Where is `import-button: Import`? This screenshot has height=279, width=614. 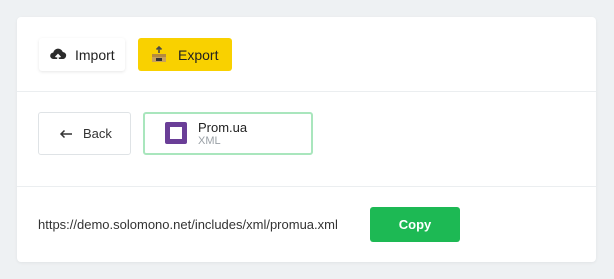
import-button: Import is located at coordinates (82, 54).